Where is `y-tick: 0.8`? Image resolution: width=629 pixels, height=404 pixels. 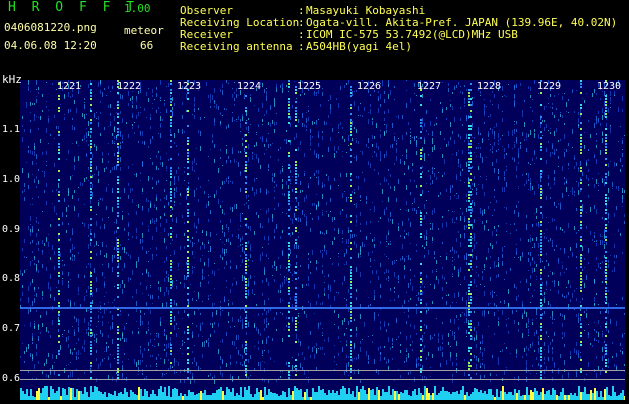
y-tick: 0.8 is located at coordinates (11, 278).